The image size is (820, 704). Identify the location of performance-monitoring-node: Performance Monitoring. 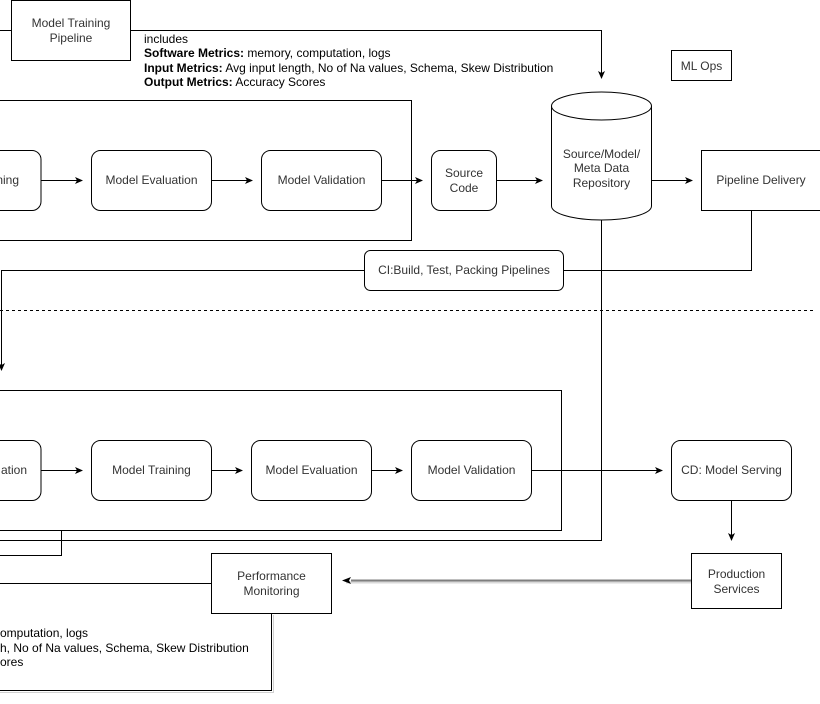
(271, 583).